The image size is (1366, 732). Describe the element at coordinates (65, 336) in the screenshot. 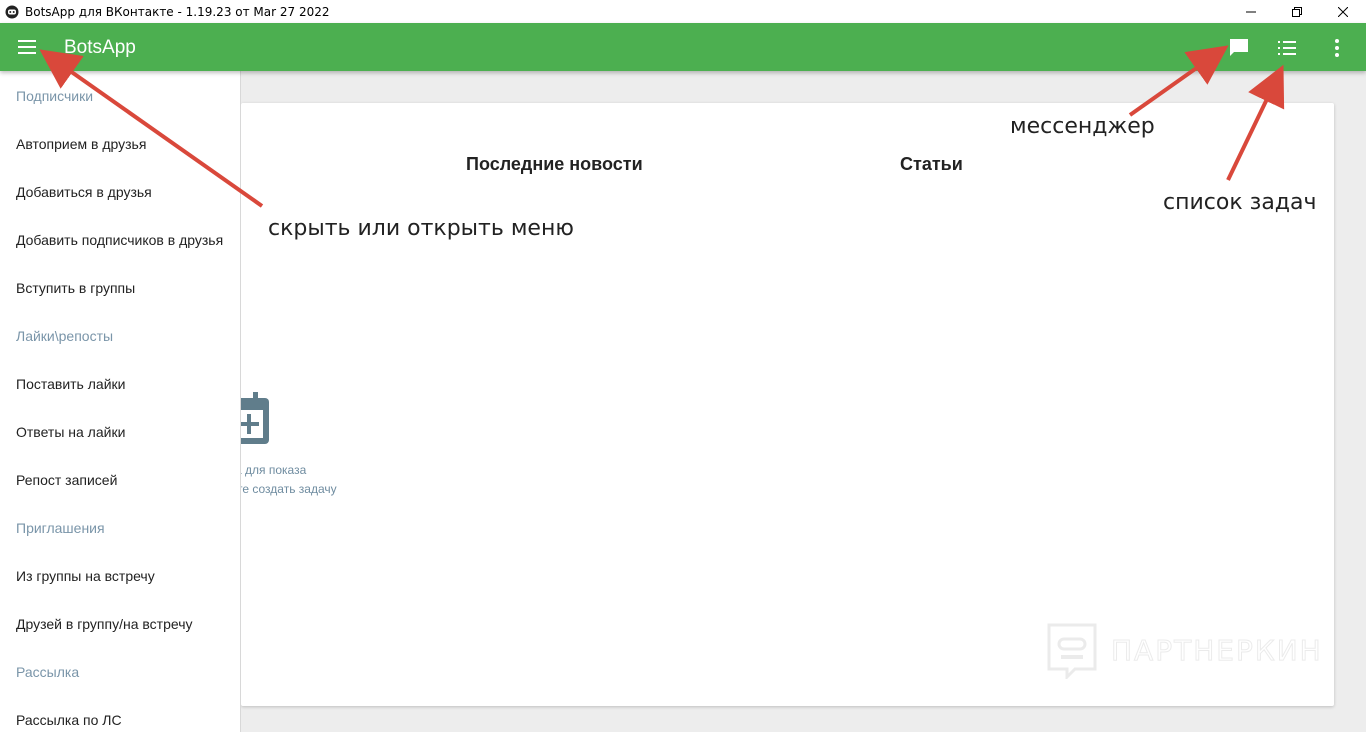

I see `section-likes-reposts: Лайки\репосты` at that location.